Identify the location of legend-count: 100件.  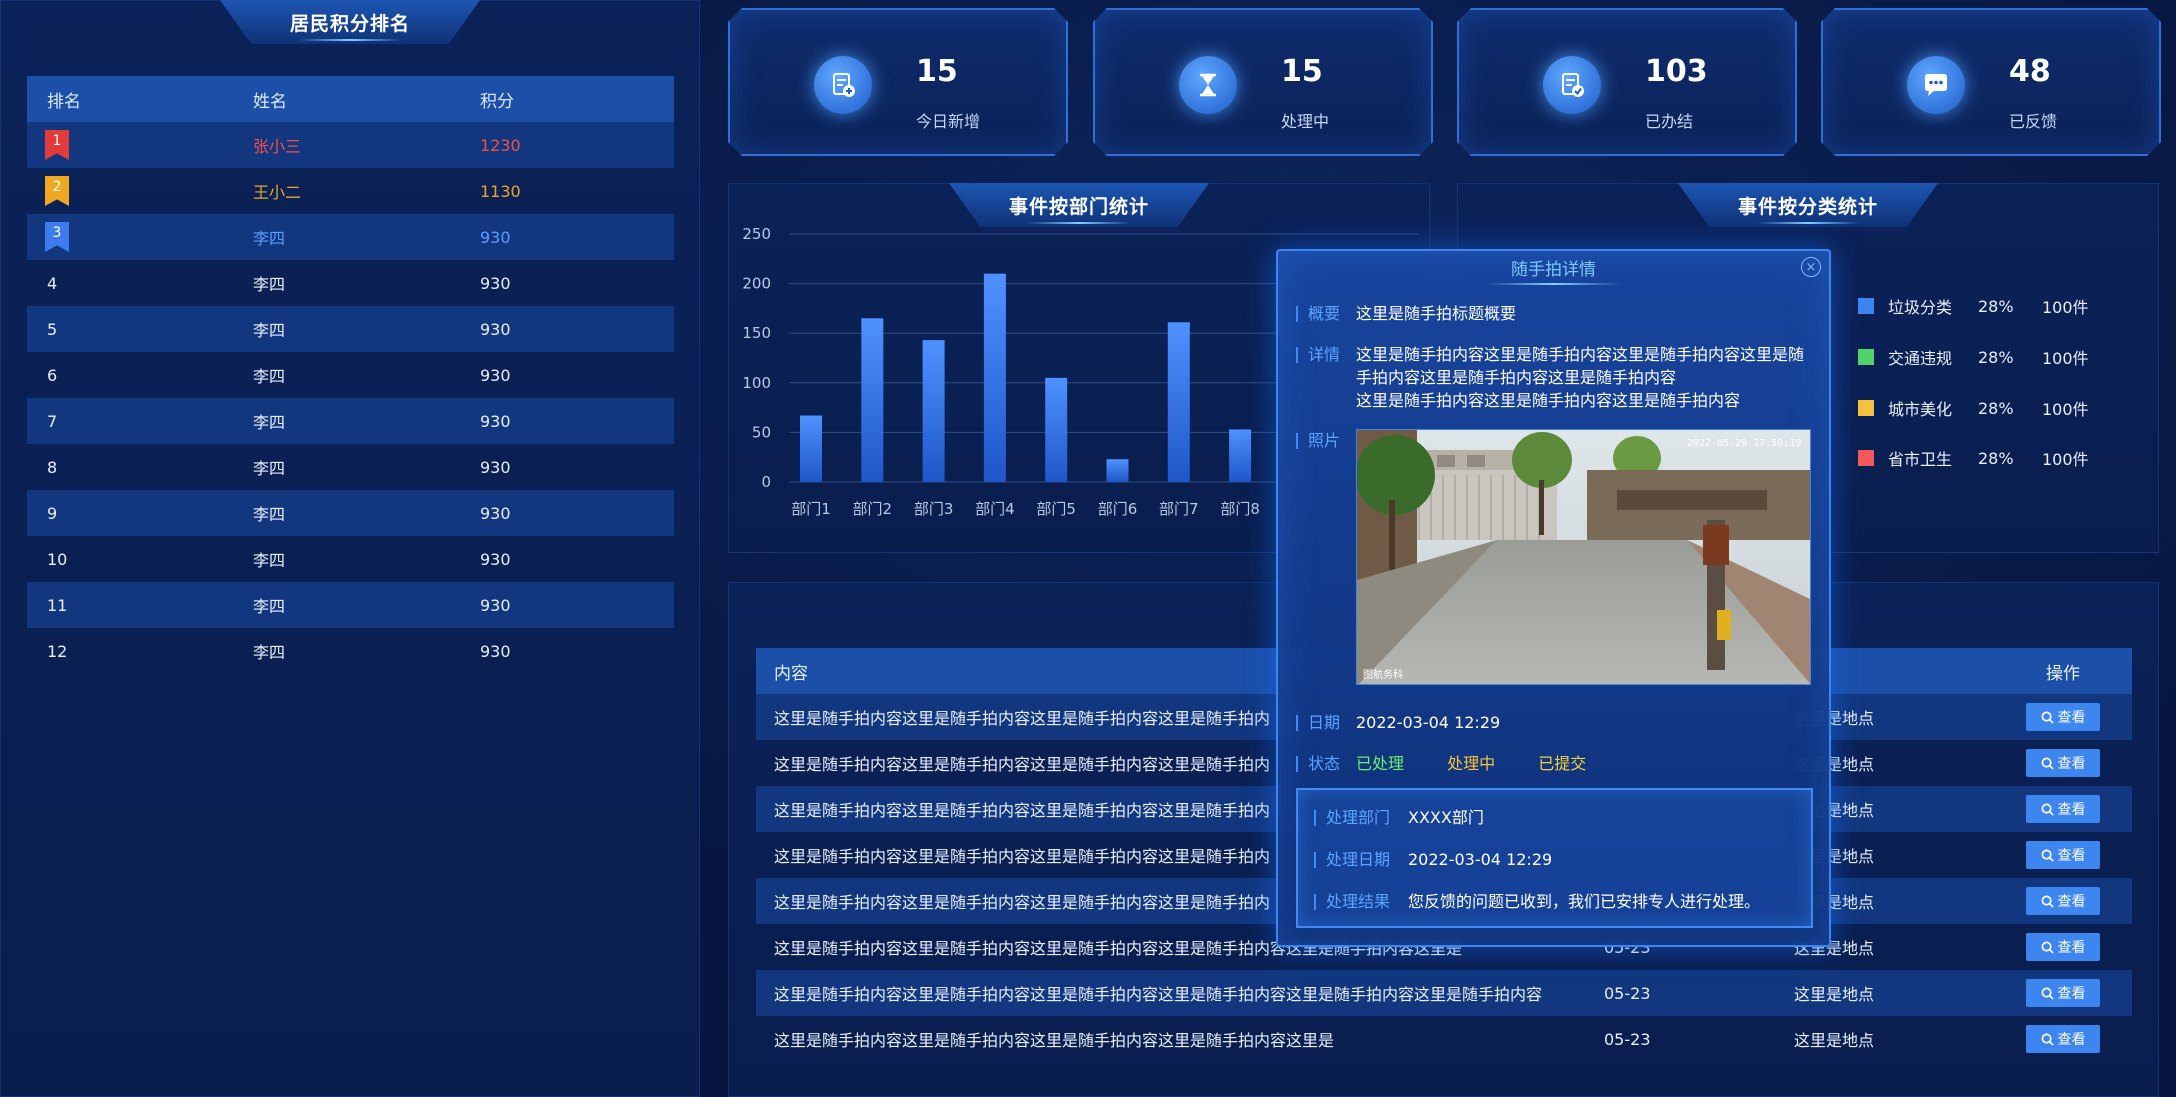
(2065, 409).